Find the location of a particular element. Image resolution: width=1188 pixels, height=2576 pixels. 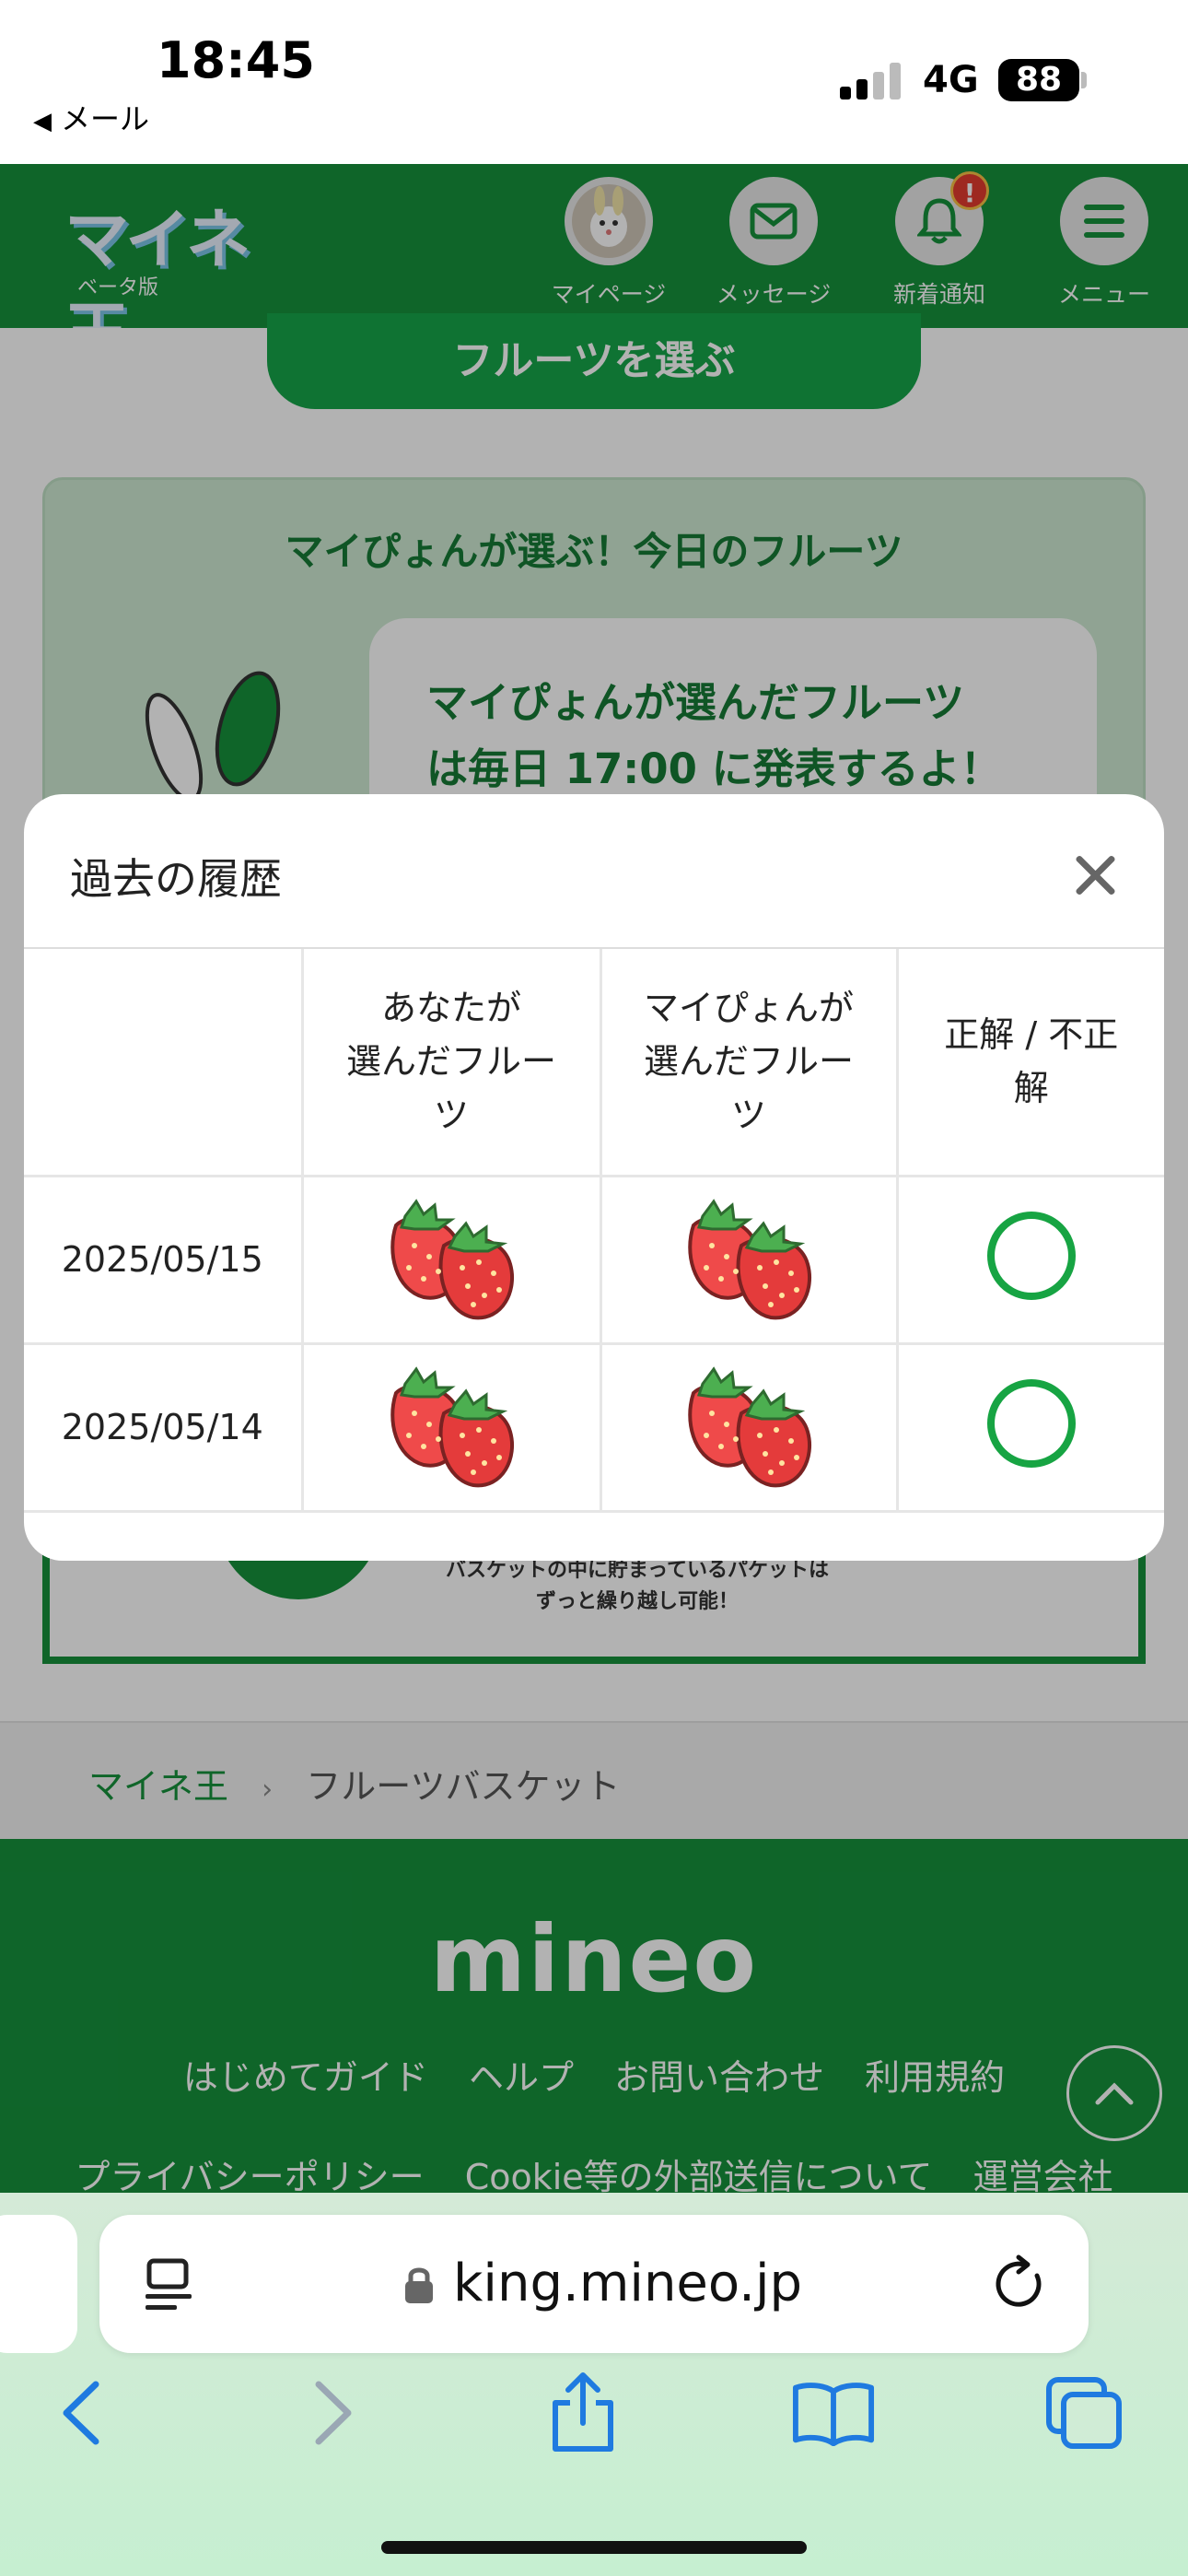

row-date: 2025/05/15 is located at coordinates (164, 1259).